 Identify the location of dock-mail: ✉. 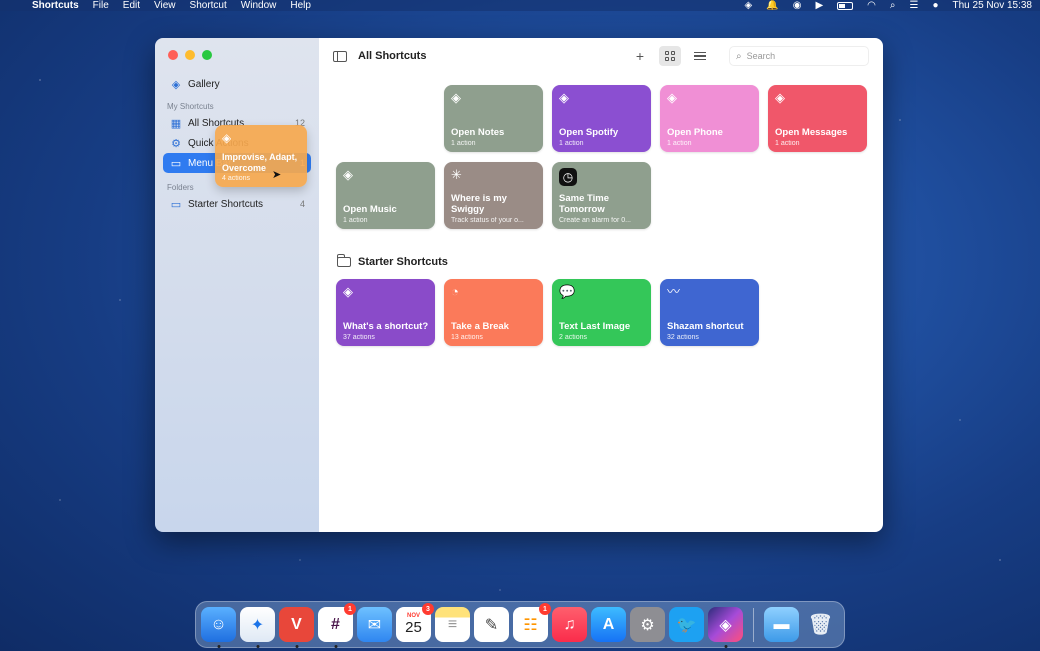
(374, 624).